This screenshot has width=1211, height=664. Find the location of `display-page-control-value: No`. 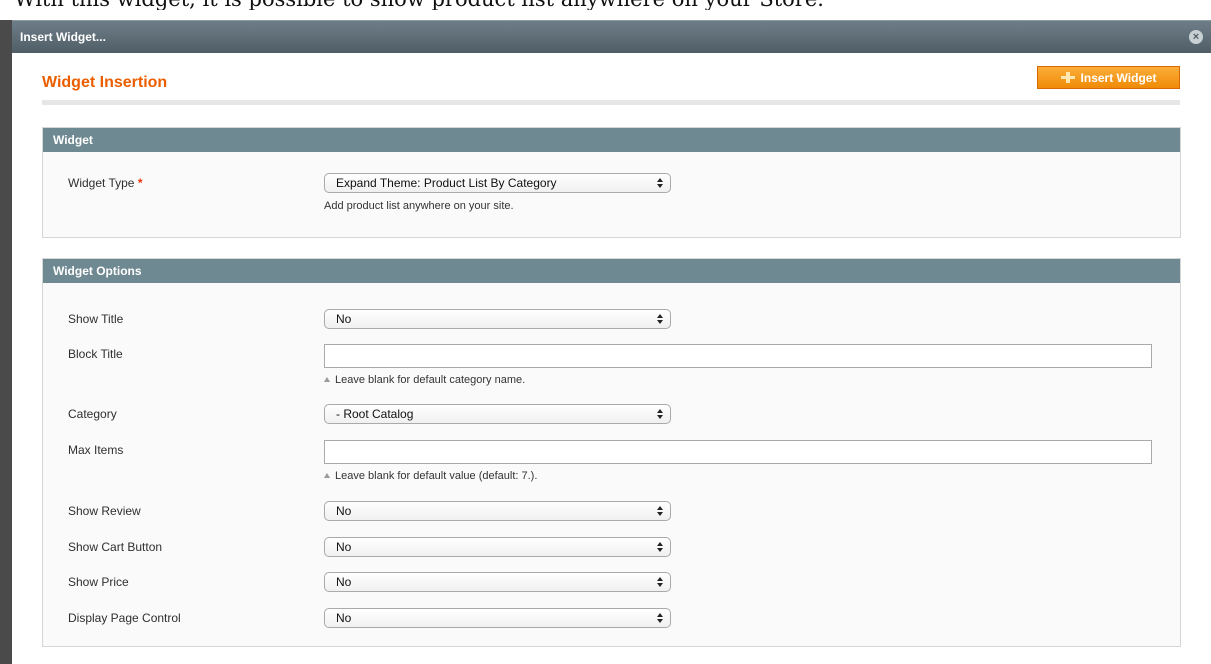

display-page-control-value: No is located at coordinates (344, 618).